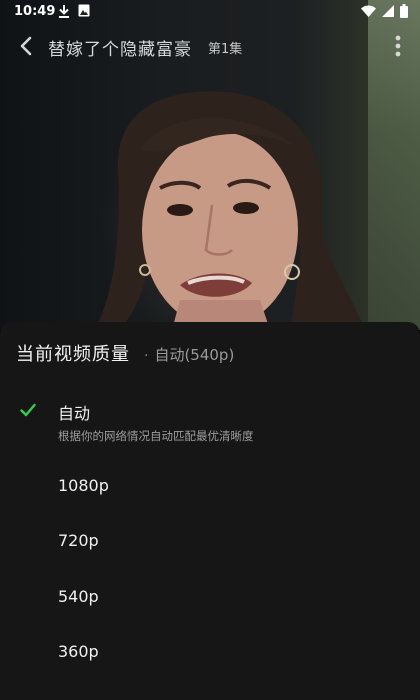  Describe the element at coordinates (210, 489) in the screenshot. I see `quality-option-1080p: 1080p` at that location.